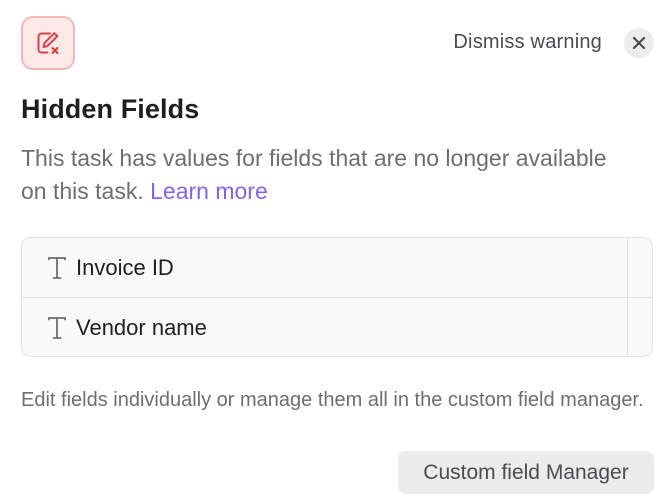 The height and width of the screenshot is (504, 664). I want to click on close-icon, so click(639, 43).